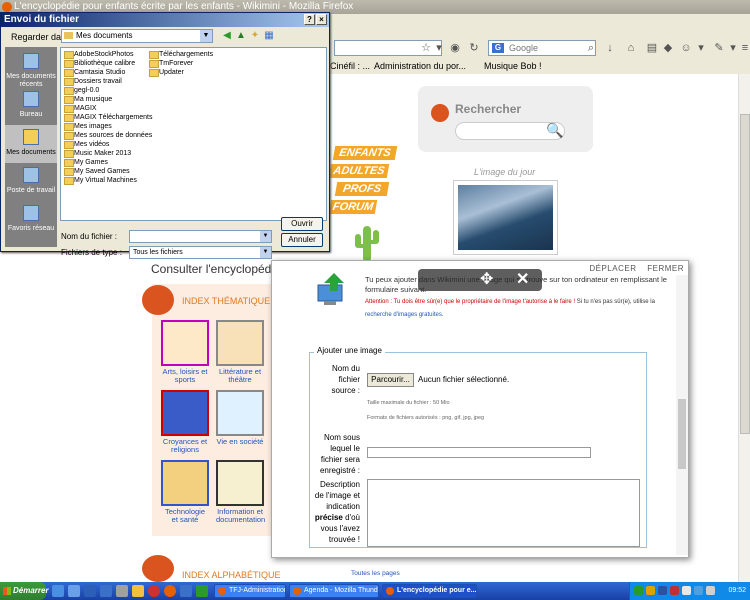 The height and width of the screenshot is (600, 750). What do you see at coordinates (200, 236) in the screenshot?
I see `filename-input: ▼` at bounding box center [200, 236].